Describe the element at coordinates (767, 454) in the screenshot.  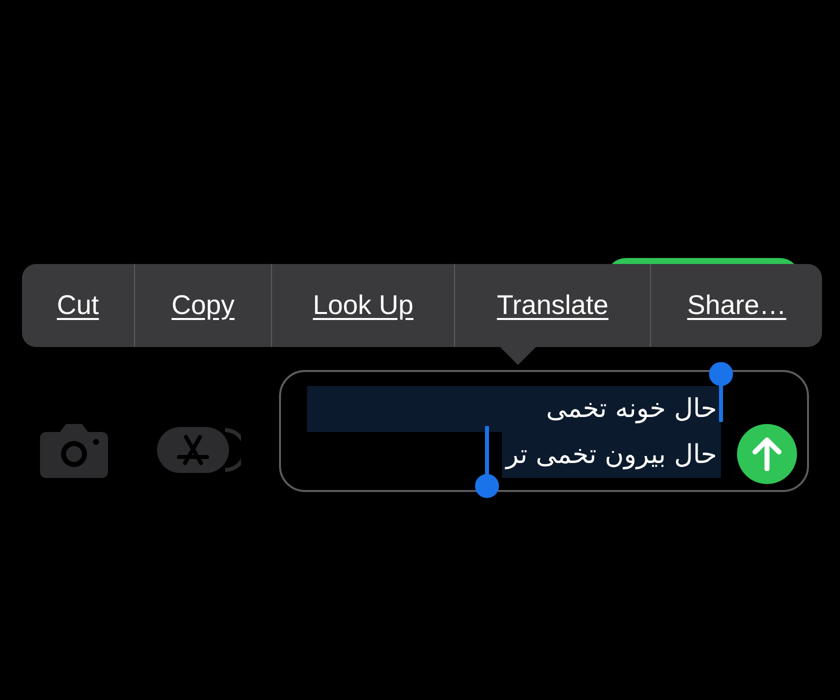
I see `arrow-up-icon` at that location.